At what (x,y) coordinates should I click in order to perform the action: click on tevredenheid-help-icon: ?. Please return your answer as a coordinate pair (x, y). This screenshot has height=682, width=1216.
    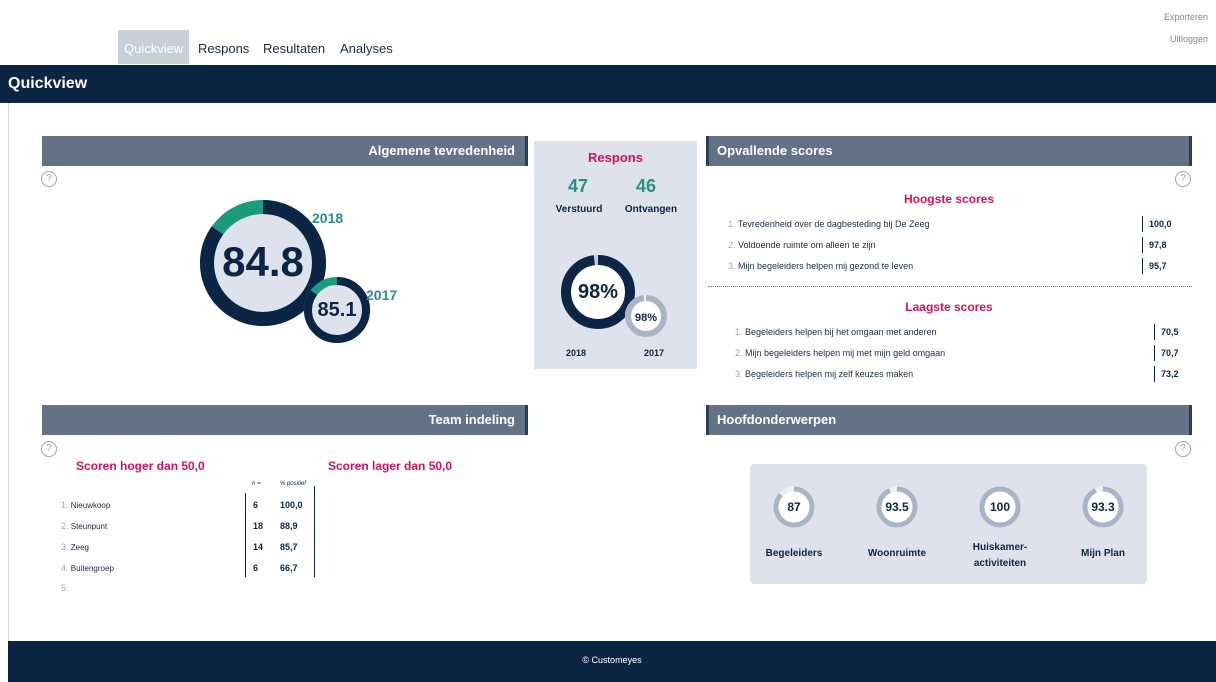
    Looking at the image, I should click on (49, 179).